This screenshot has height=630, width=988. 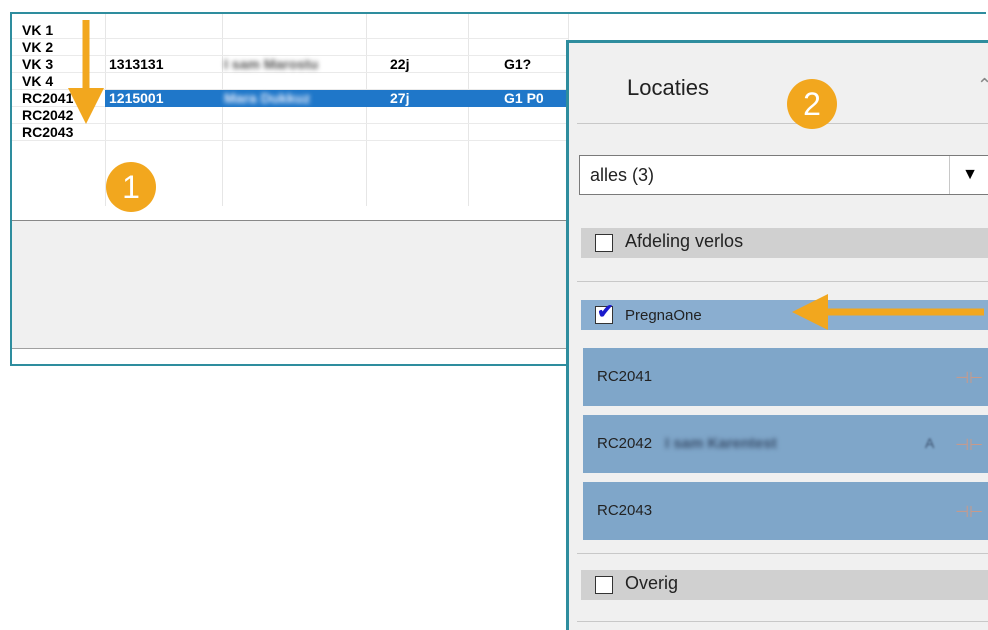 I want to click on annotation-arrow-left, so click(x=888, y=312).